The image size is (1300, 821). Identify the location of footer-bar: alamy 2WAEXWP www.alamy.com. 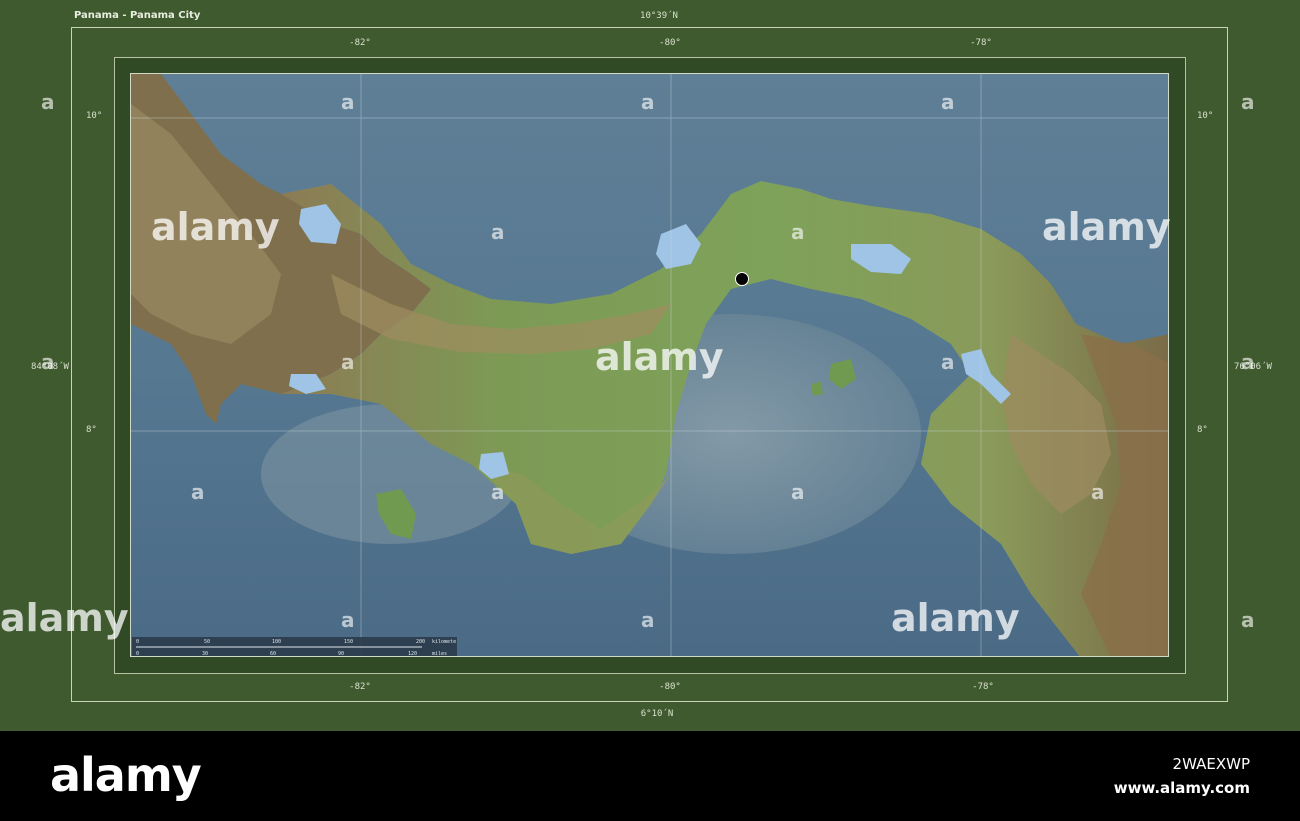
(650, 776).